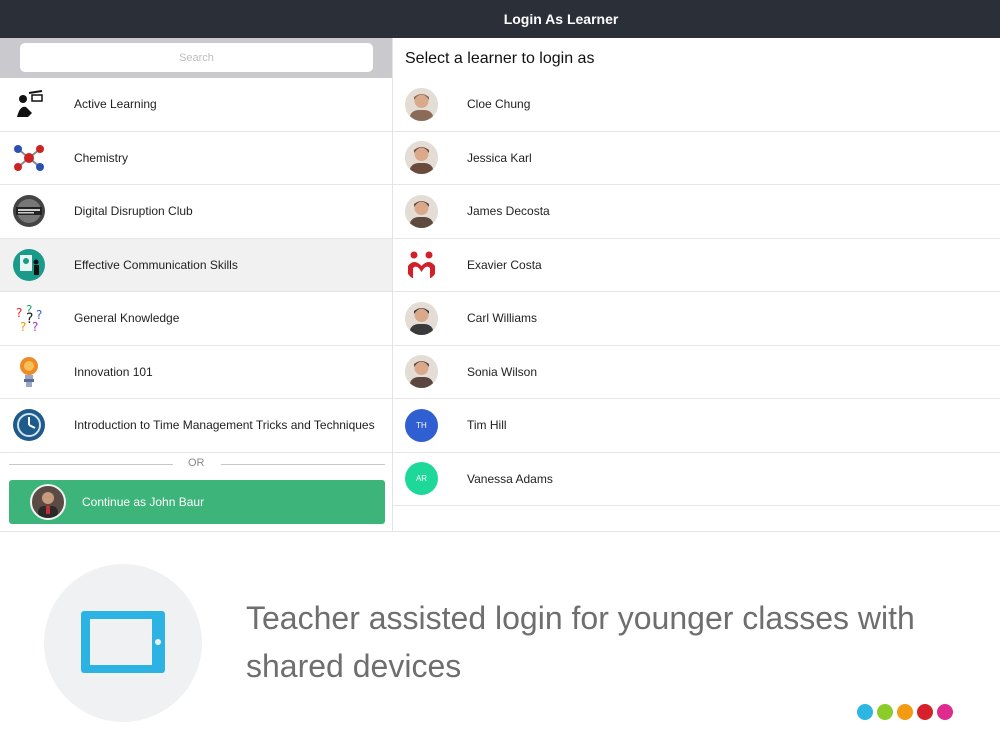 The width and height of the screenshot is (1000, 750). Describe the element at coordinates (113, 371) in the screenshot. I see `class-label: Innovation 101` at that location.